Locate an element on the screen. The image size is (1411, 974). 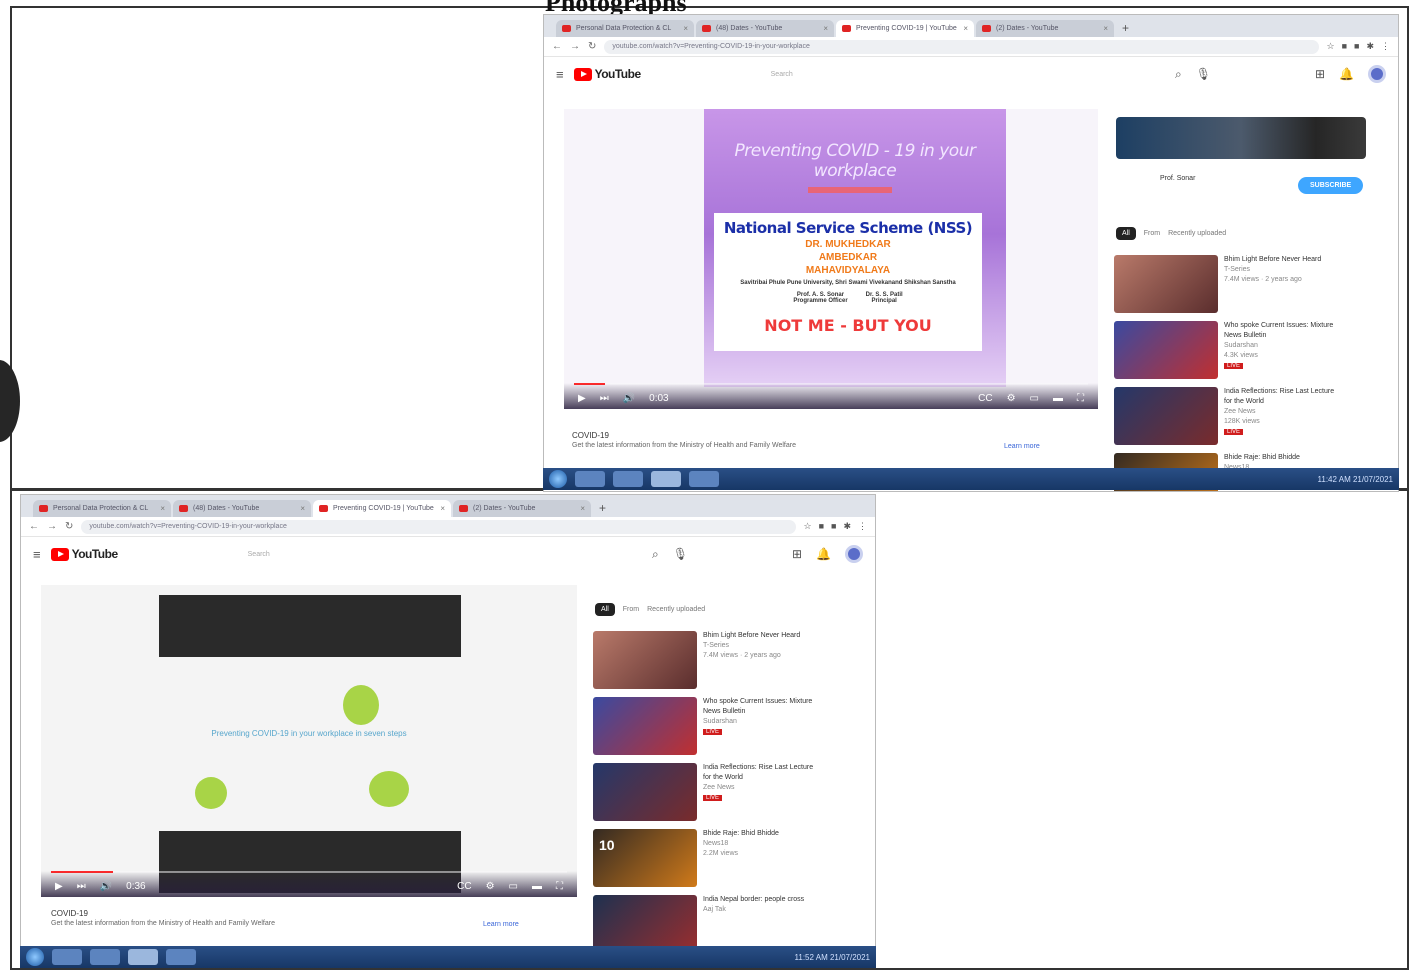
start-button is located at coordinates (35, 957).